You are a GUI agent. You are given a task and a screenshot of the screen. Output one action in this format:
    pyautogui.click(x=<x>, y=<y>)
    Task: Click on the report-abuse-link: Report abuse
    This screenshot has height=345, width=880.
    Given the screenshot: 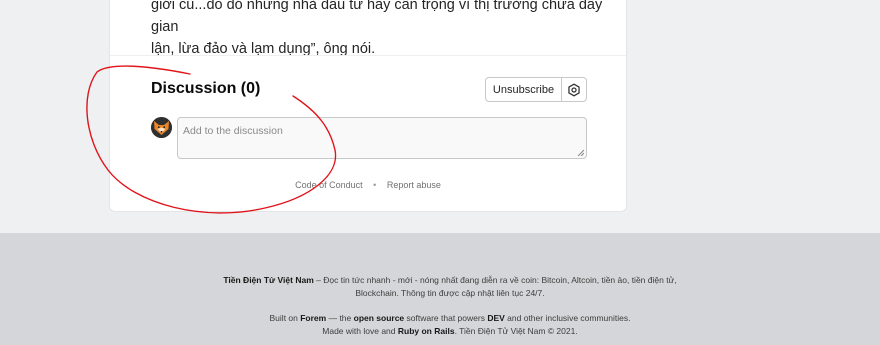 What is the action you would take?
    pyautogui.click(x=414, y=185)
    